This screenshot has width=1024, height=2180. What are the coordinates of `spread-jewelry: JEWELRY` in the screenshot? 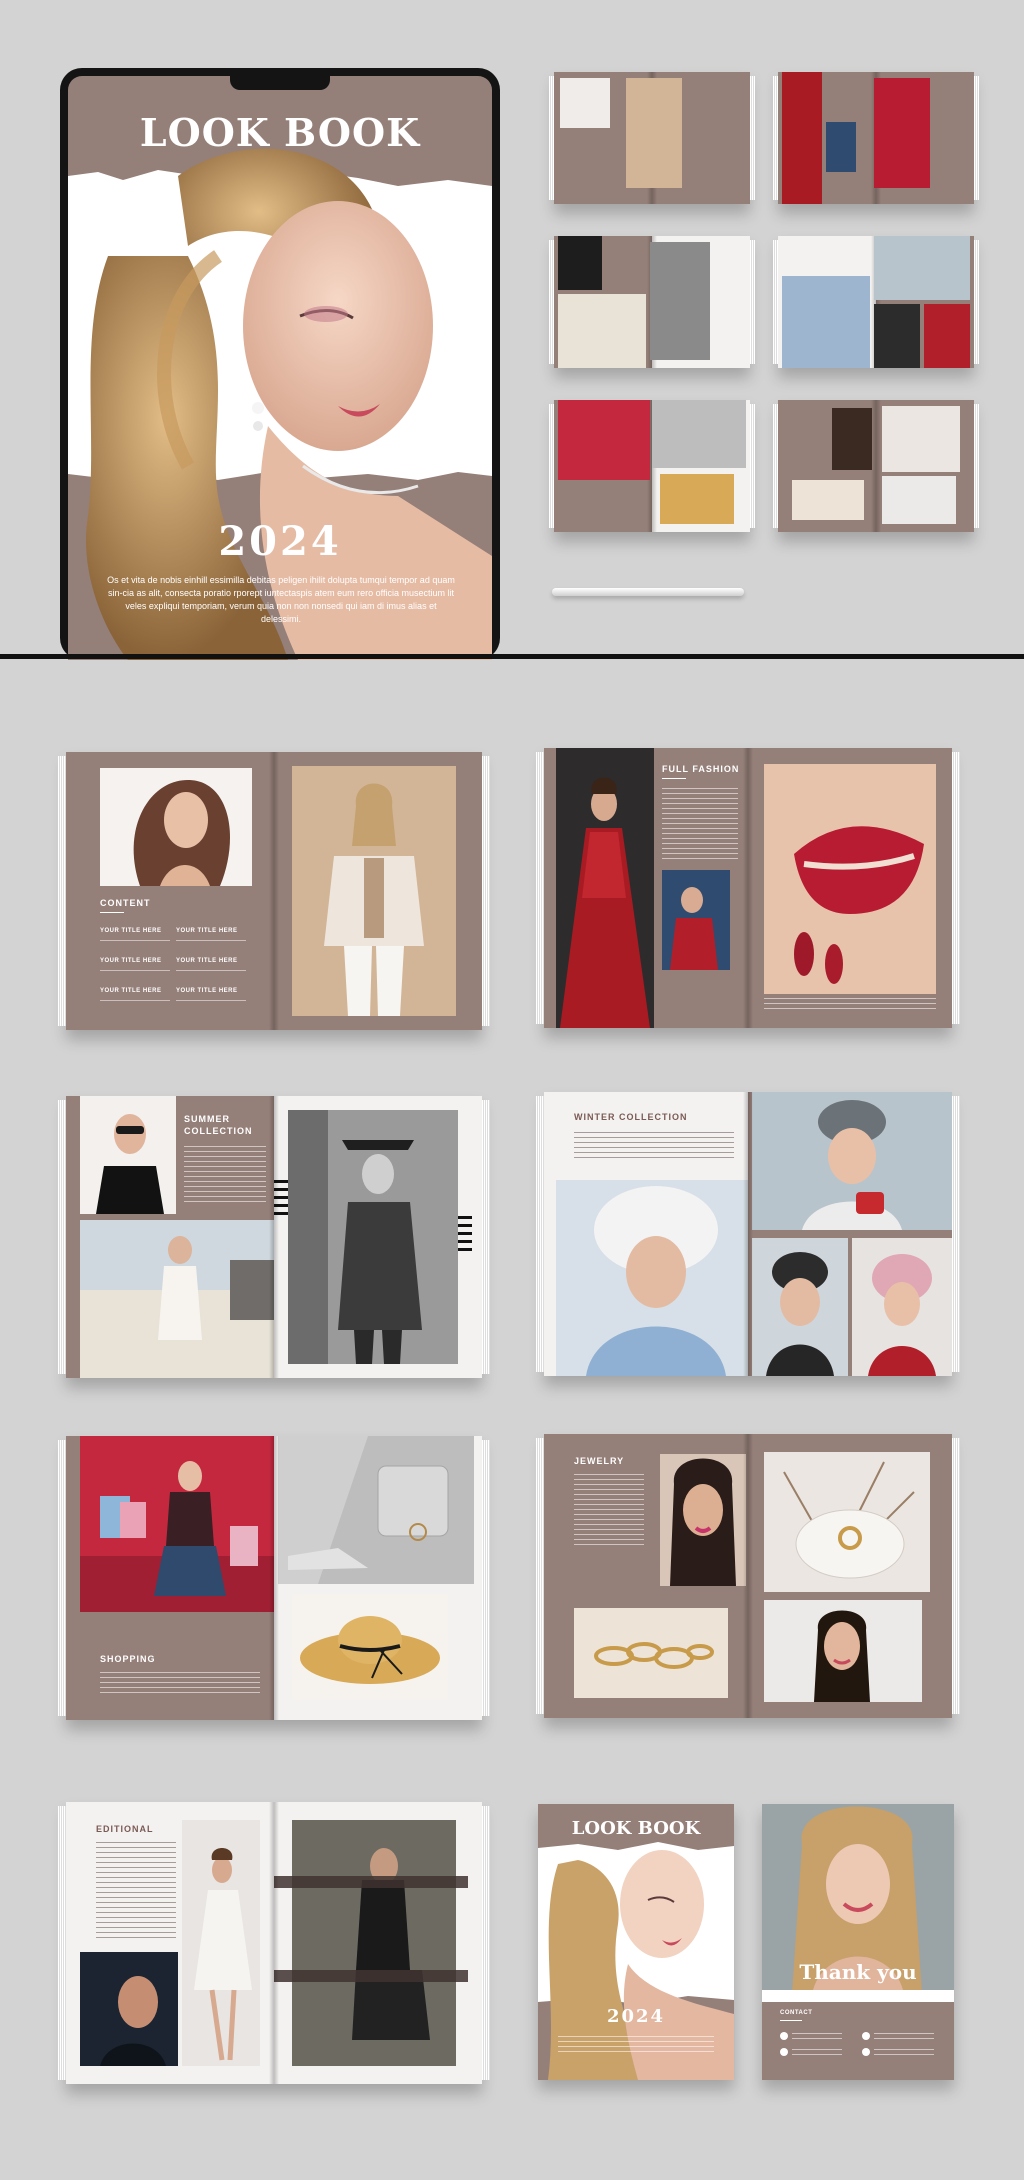 It's located at (748, 1576).